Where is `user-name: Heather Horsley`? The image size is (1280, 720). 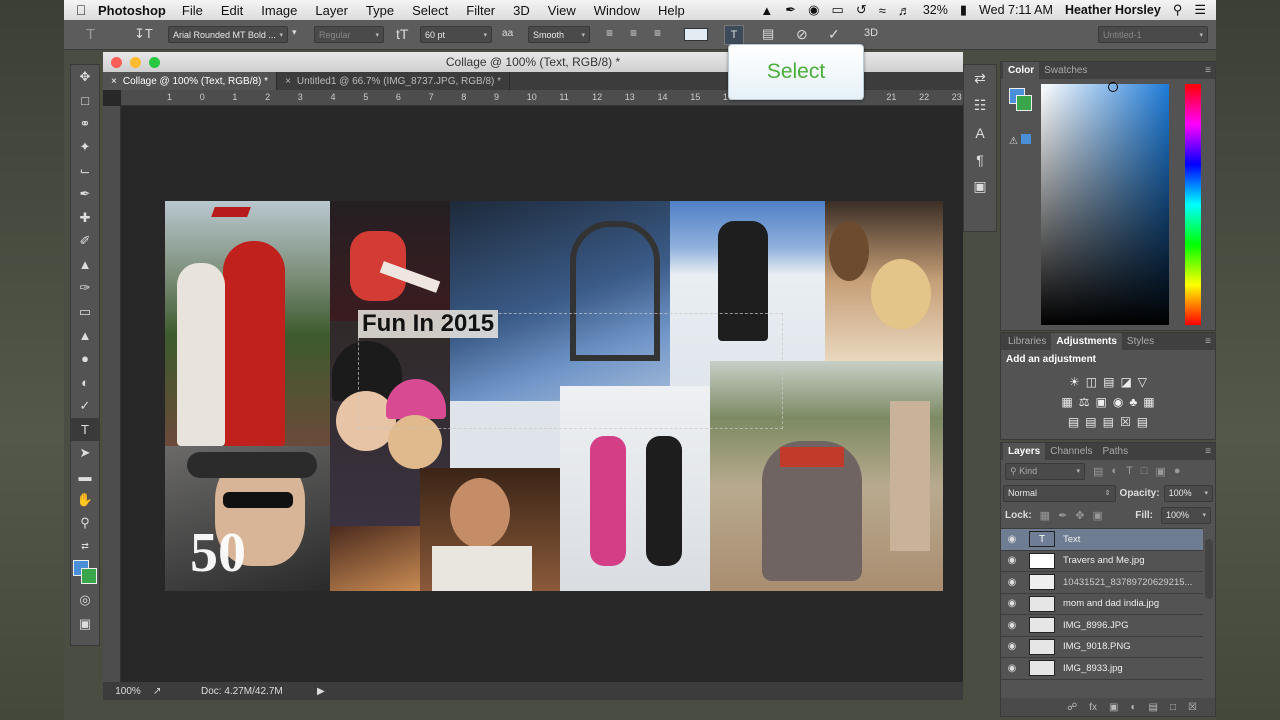
user-name: Heather Horsley is located at coordinates (1113, 10).